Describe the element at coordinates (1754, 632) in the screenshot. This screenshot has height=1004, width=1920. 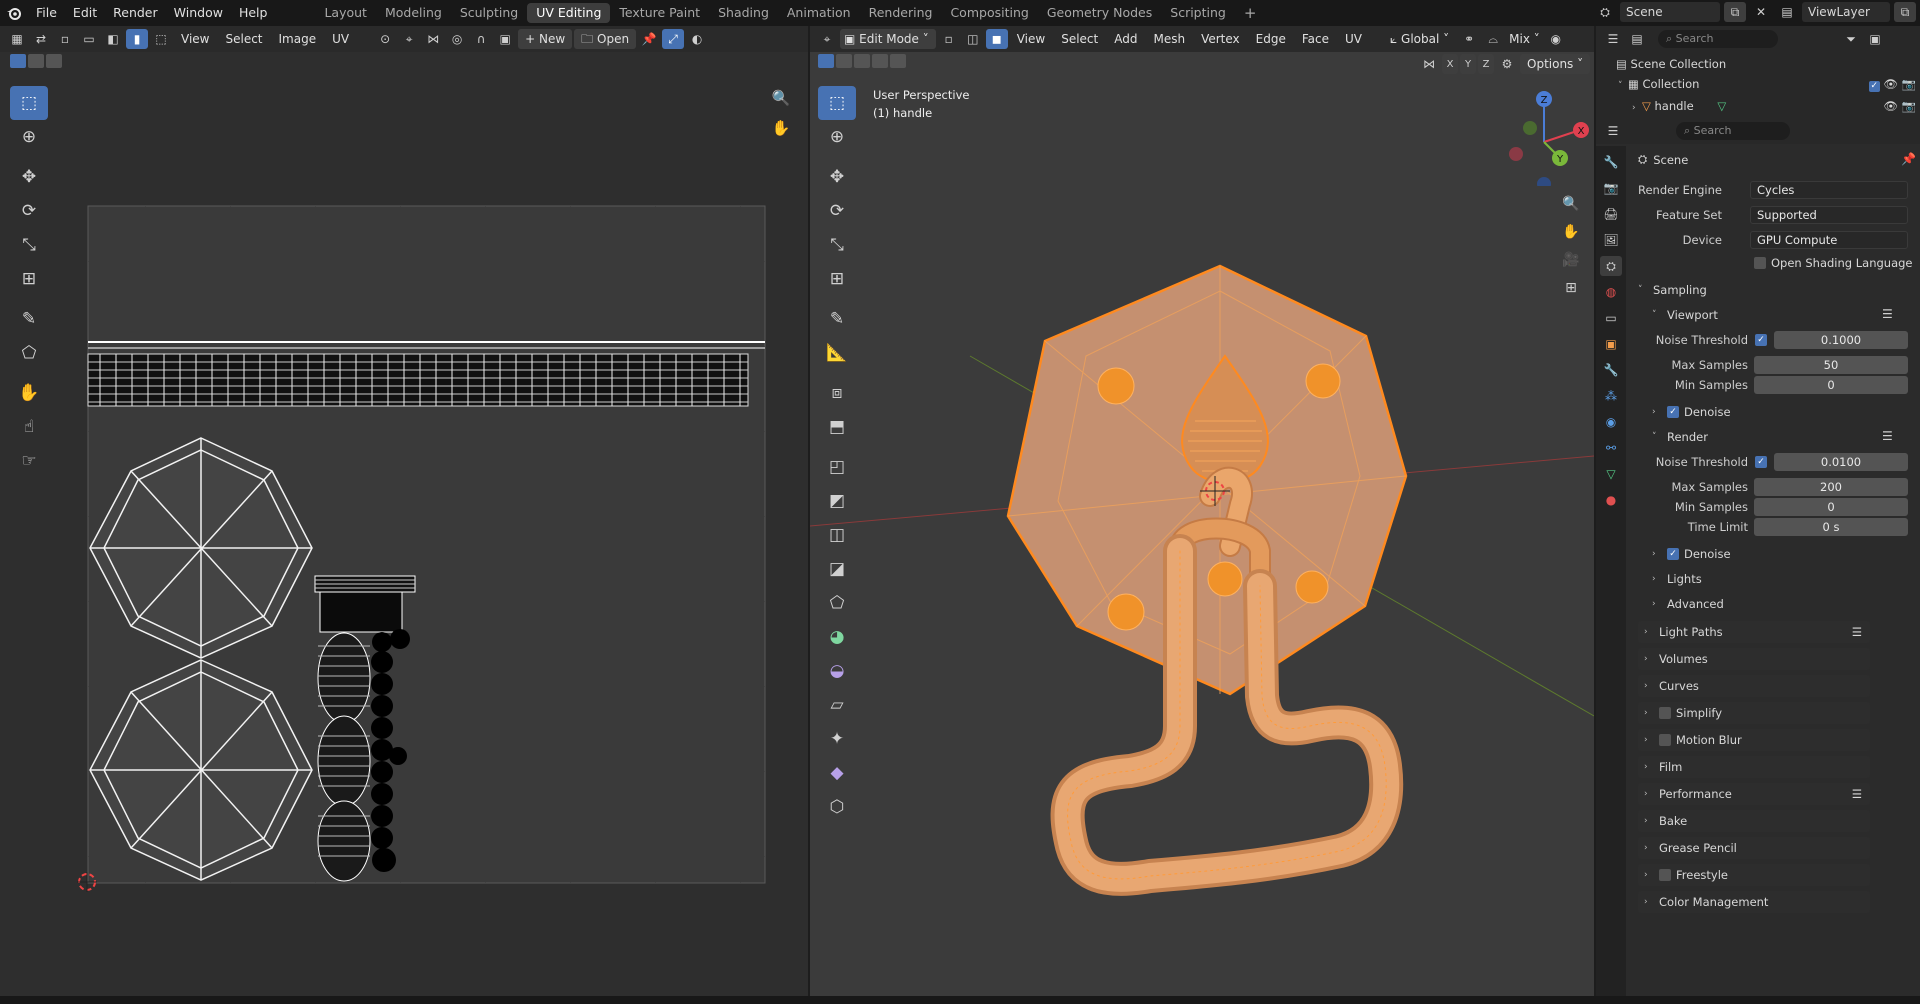
I see `panel-light-paths: › Light Paths ☰` at that location.